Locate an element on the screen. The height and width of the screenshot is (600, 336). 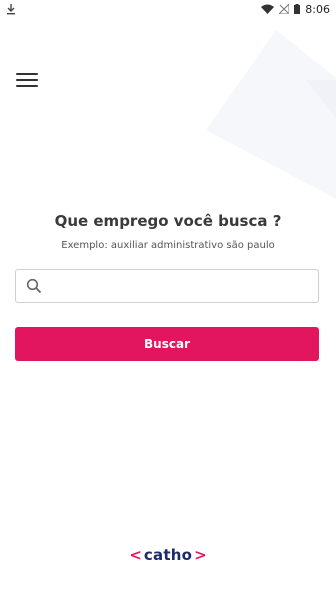
search-icon is located at coordinates (34, 286).